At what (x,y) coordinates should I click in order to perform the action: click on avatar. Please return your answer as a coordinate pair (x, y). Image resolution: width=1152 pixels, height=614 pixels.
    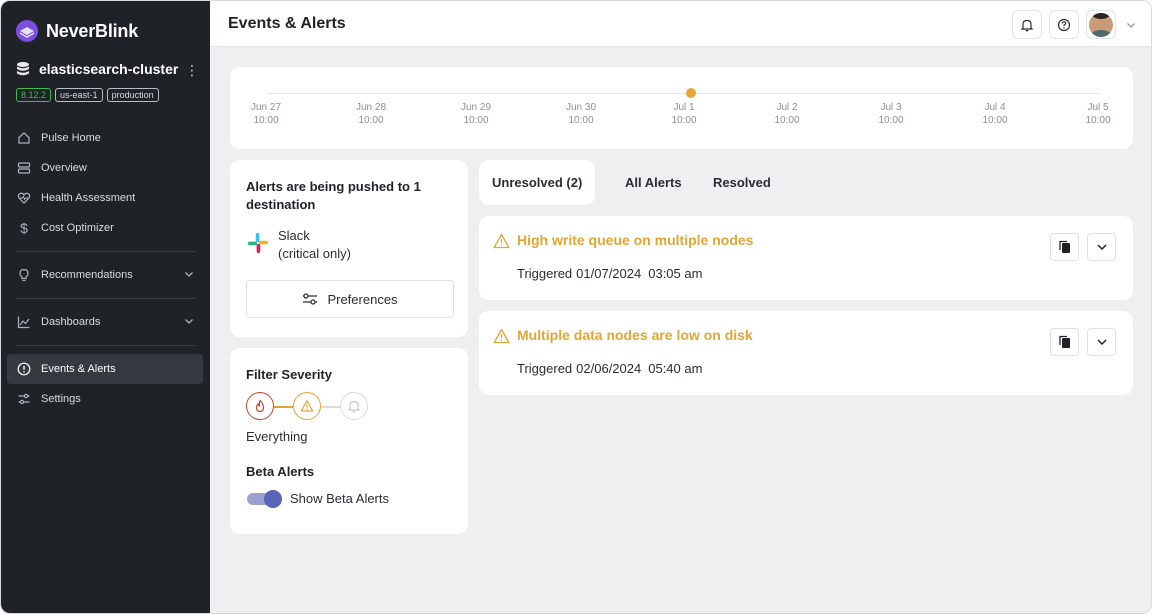
    Looking at the image, I should click on (1101, 24).